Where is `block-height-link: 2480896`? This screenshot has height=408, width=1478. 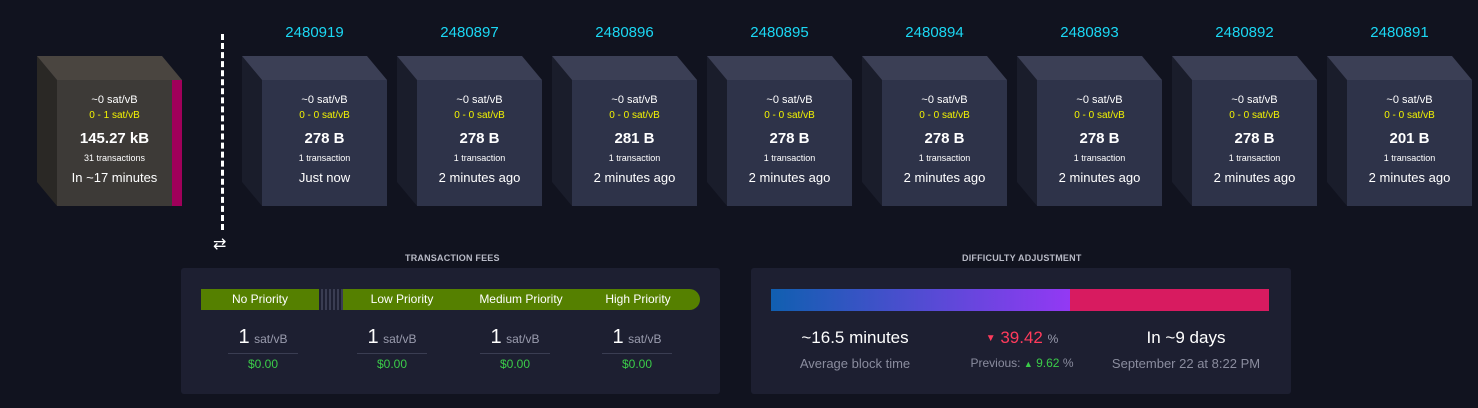
block-height-link: 2480896 is located at coordinates (624, 32).